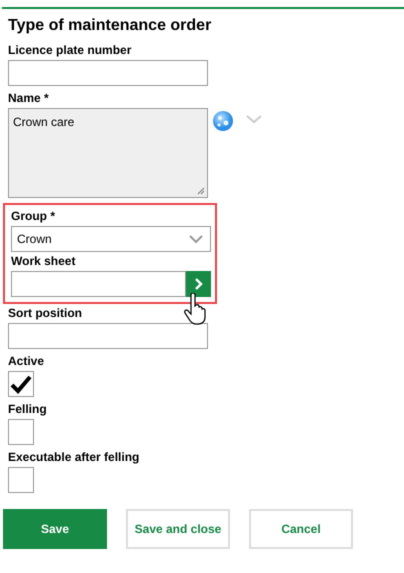  What do you see at coordinates (28, 409) in the screenshot?
I see `field-label: Felling` at bounding box center [28, 409].